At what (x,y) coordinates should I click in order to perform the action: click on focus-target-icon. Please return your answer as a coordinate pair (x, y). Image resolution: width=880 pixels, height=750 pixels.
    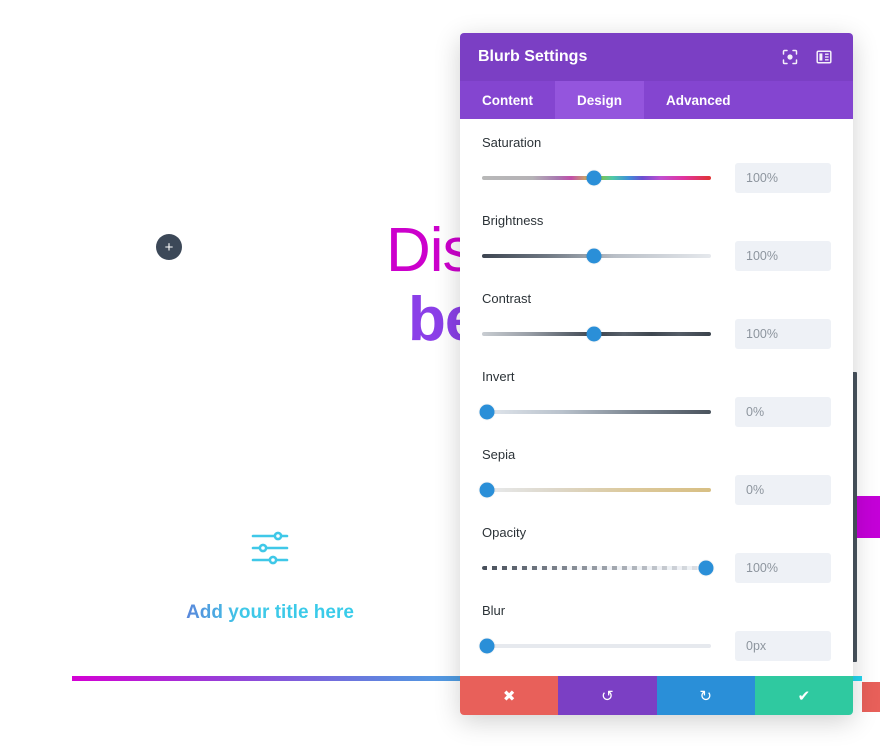
    Looking at the image, I should click on (790, 57).